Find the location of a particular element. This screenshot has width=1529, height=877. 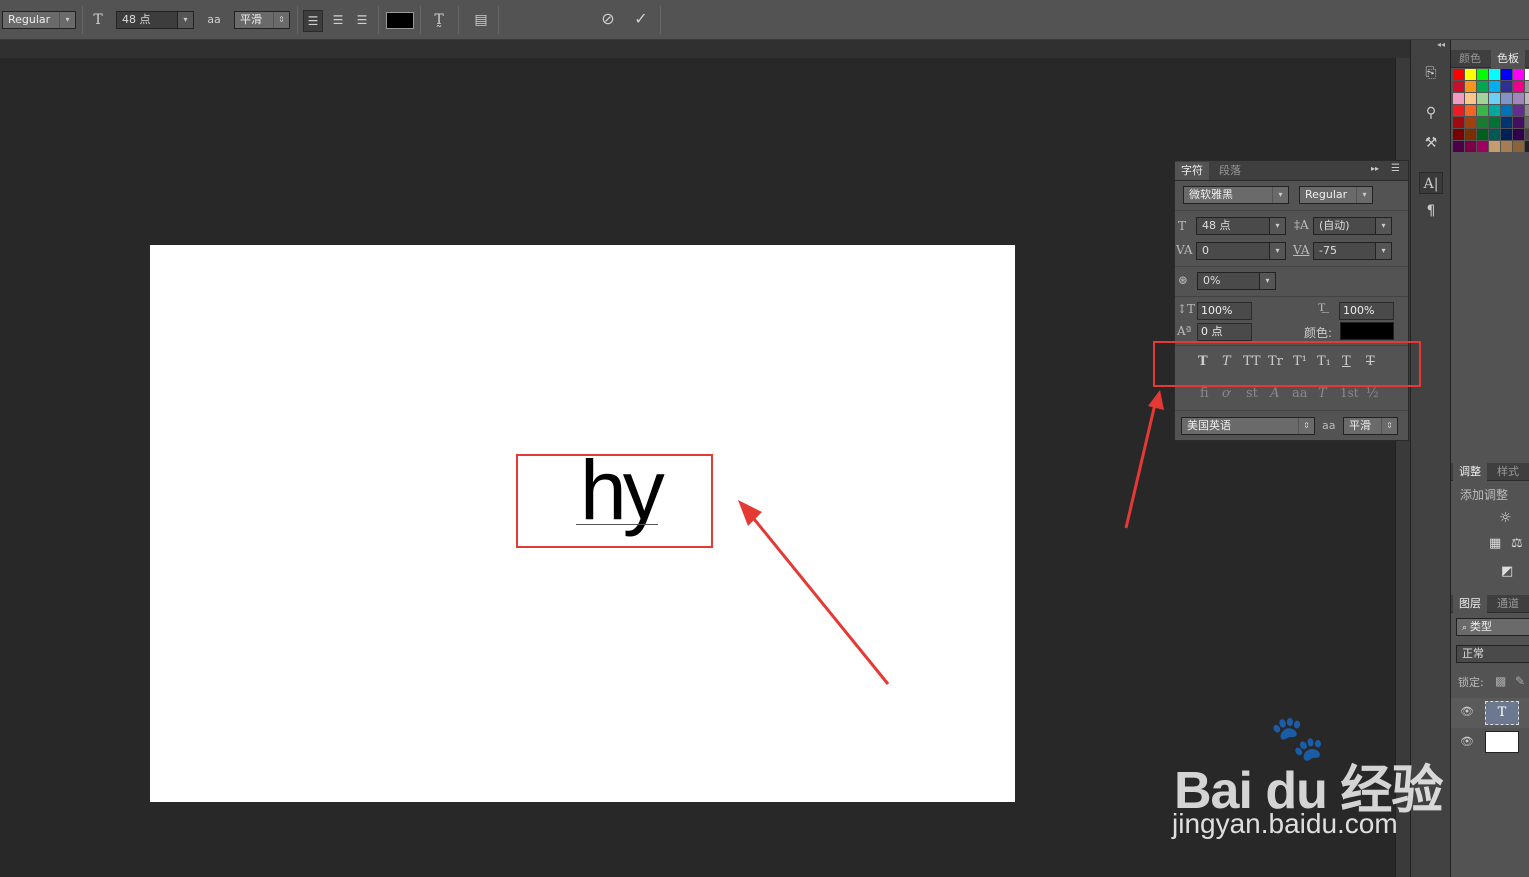

kerning-dropdown: 0 ▾ is located at coordinates (1241, 251).